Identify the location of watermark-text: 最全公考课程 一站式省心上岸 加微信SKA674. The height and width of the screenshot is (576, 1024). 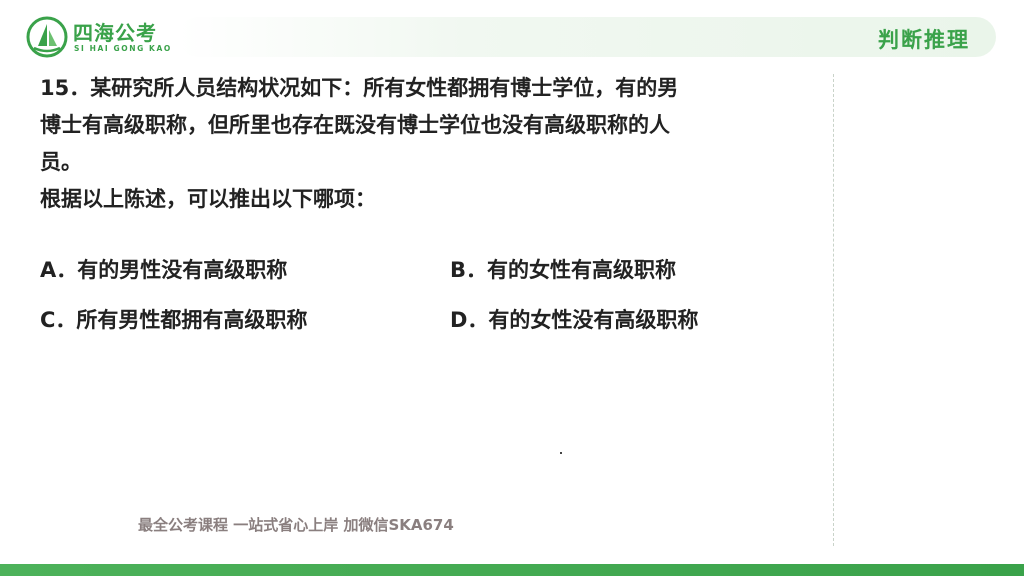
(296, 525).